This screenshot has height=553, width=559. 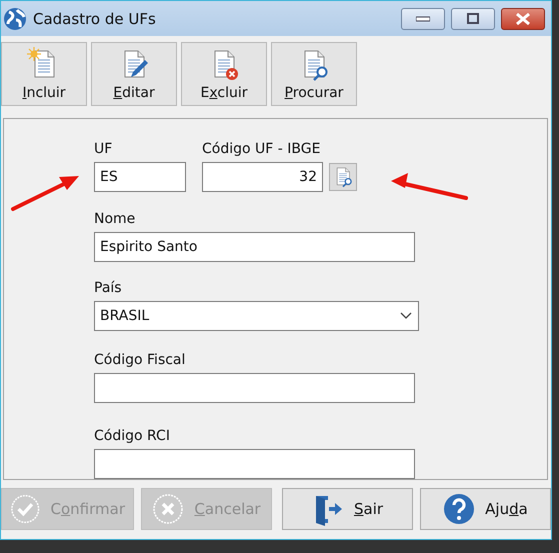 I want to click on field-label: Nome, so click(x=115, y=219).